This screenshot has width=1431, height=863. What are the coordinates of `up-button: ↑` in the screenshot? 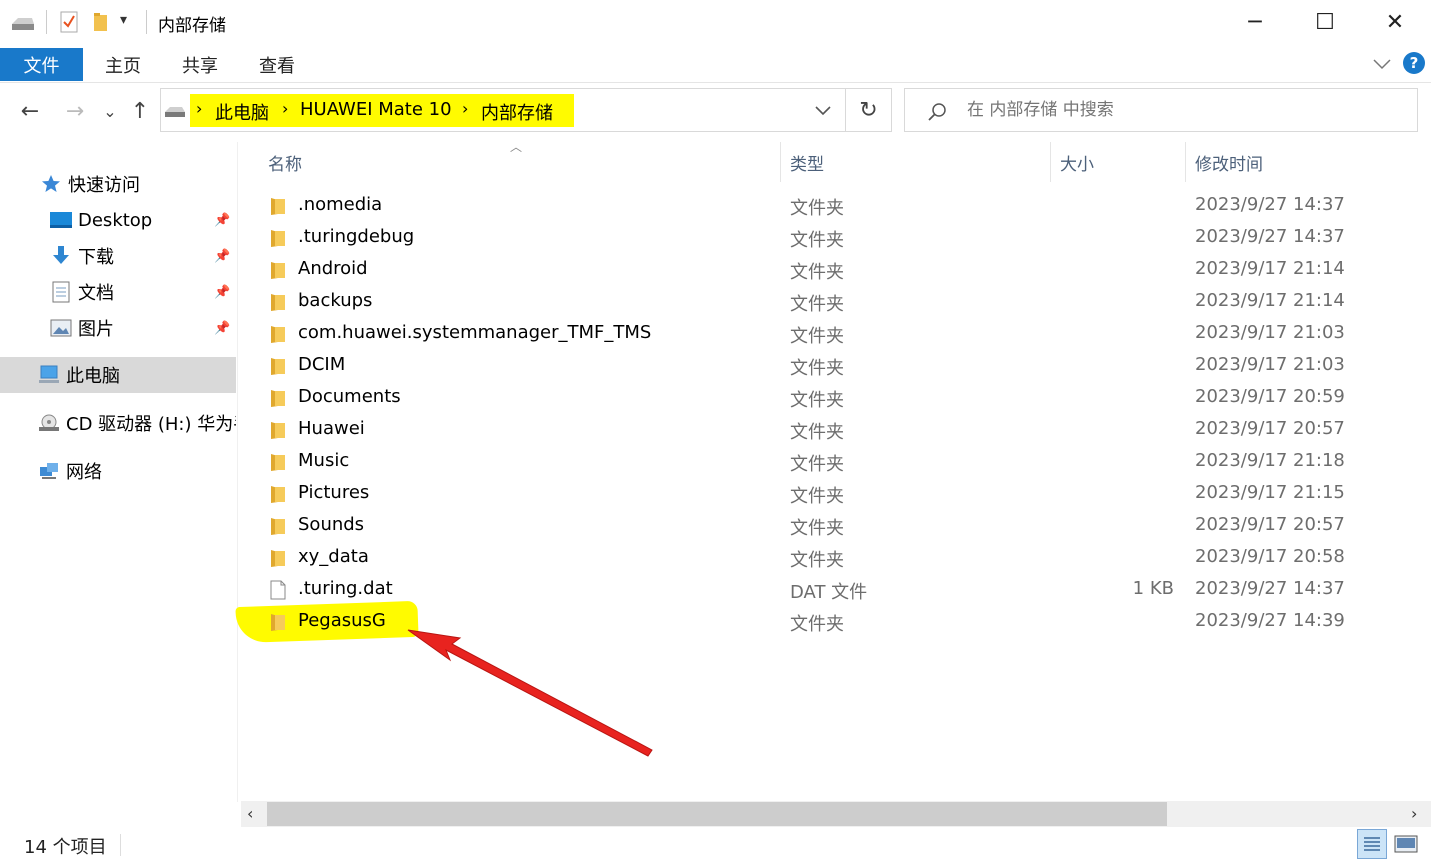 It's located at (140, 111).